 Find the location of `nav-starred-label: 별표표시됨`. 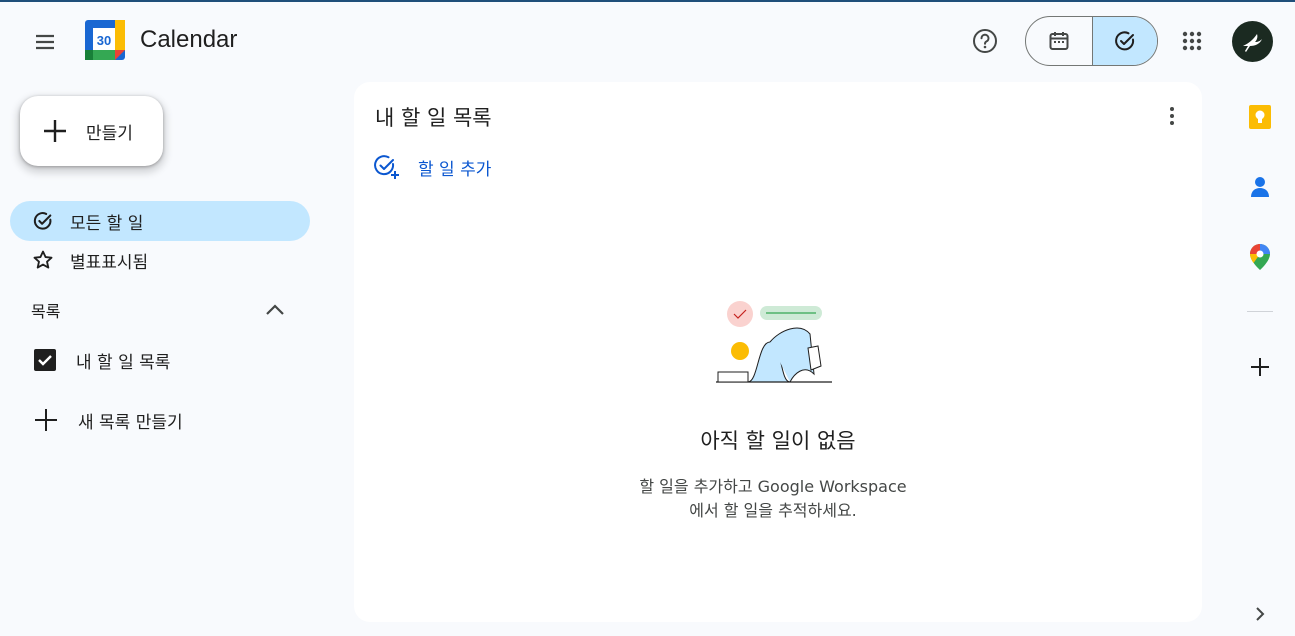

nav-starred-label: 별표표시됨 is located at coordinates (109, 262).